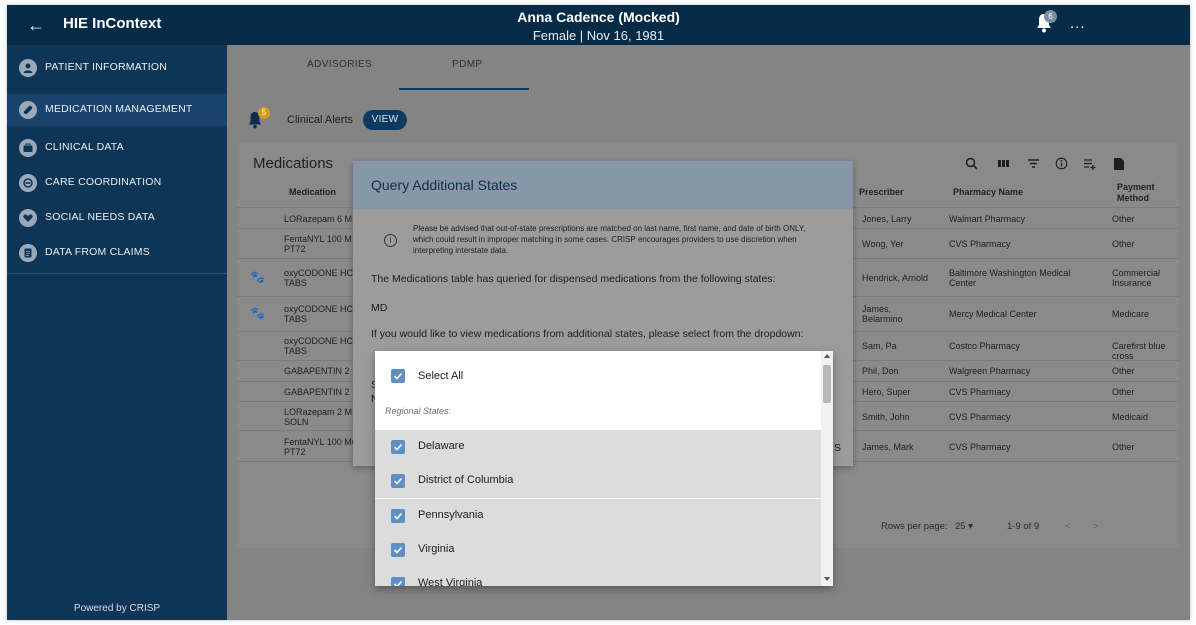  What do you see at coordinates (1130, 417) in the screenshot?
I see `cell-payment: Medicaid` at bounding box center [1130, 417].